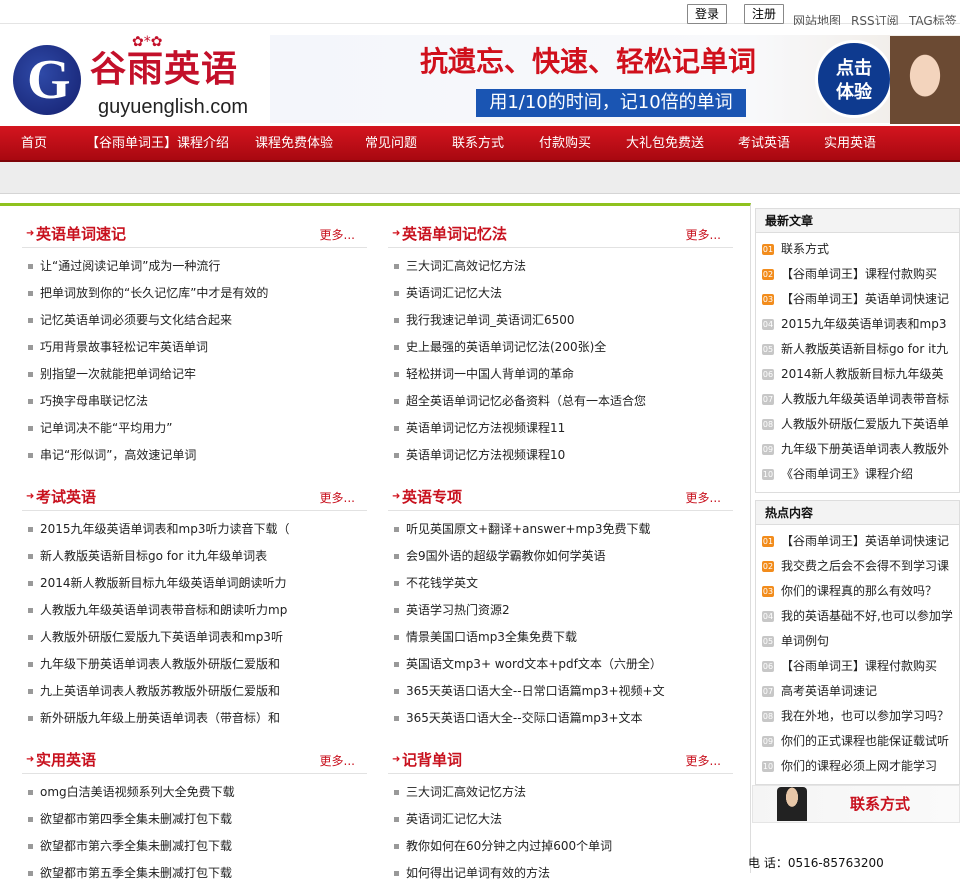  What do you see at coordinates (157, 144) in the screenshot?
I see `nav-course-intro: 【谷雨单词王】课程介绍` at bounding box center [157, 144].